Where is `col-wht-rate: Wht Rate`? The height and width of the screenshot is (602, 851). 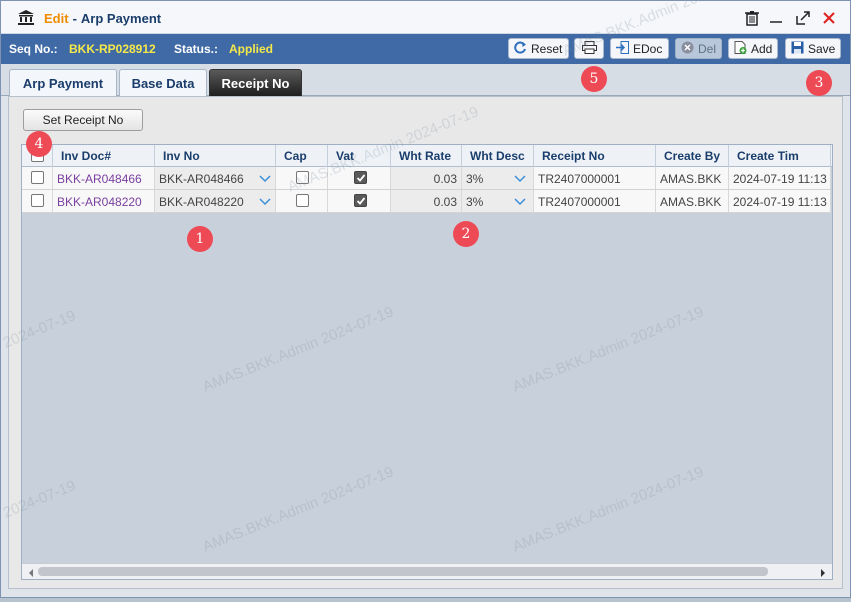 col-wht-rate: Wht Rate is located at coordinates (426, 156).